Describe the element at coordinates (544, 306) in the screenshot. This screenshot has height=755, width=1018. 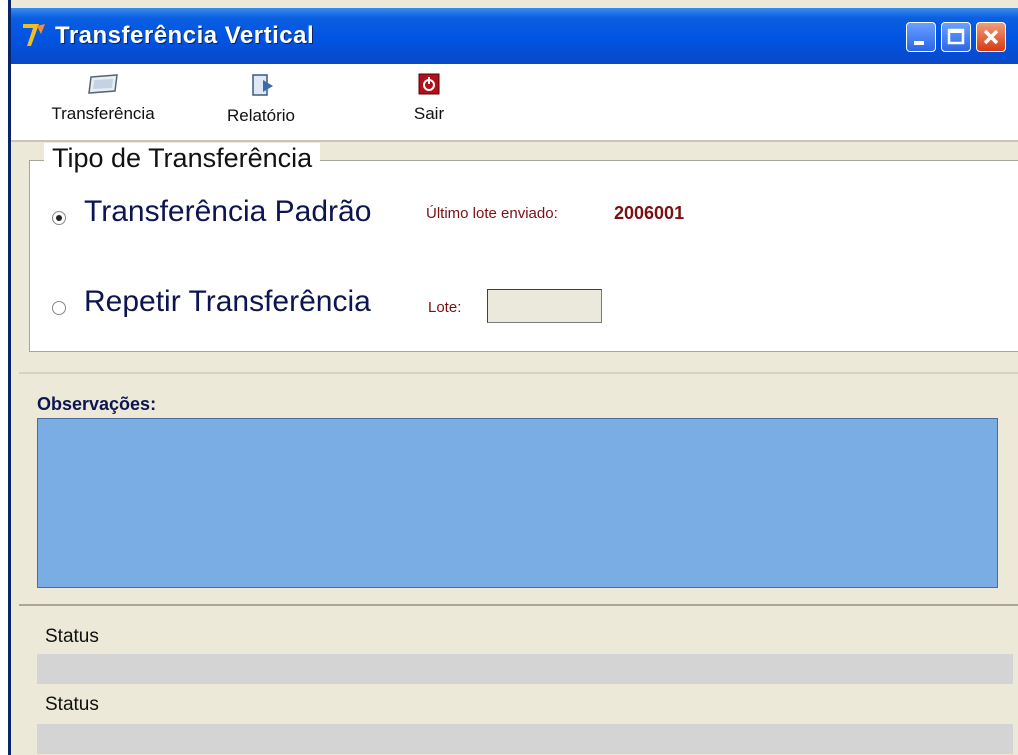
I see `lot-input` at that location.